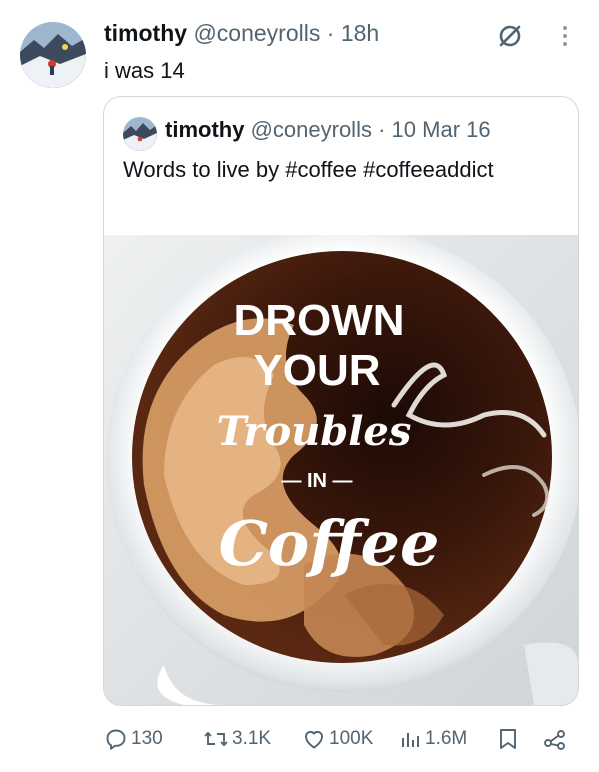 Image resolution: width=599 pixels, height=772 pixels. What do you see at coordinates (145, 33) in the screenshot?
I see `author-name: timothy` at bounding box center [145, 33].